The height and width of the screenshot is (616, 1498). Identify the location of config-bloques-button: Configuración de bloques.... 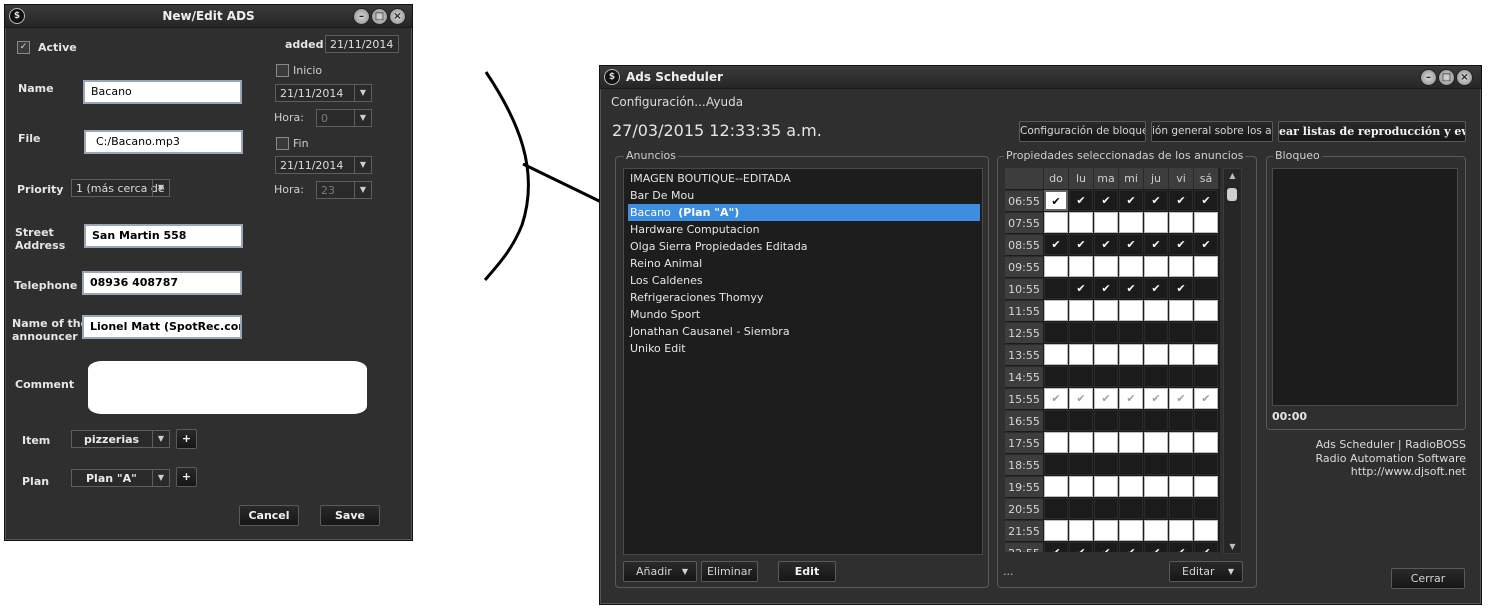
(1082, 131).